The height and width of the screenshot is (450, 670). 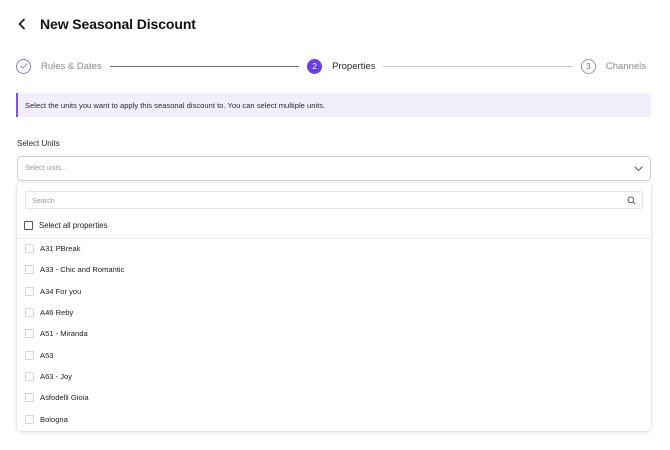 What do you see at coordinates (56, 376) in the screenshot?
I see `unit-label: A63 - Joy` at bounding box center [56, 376].